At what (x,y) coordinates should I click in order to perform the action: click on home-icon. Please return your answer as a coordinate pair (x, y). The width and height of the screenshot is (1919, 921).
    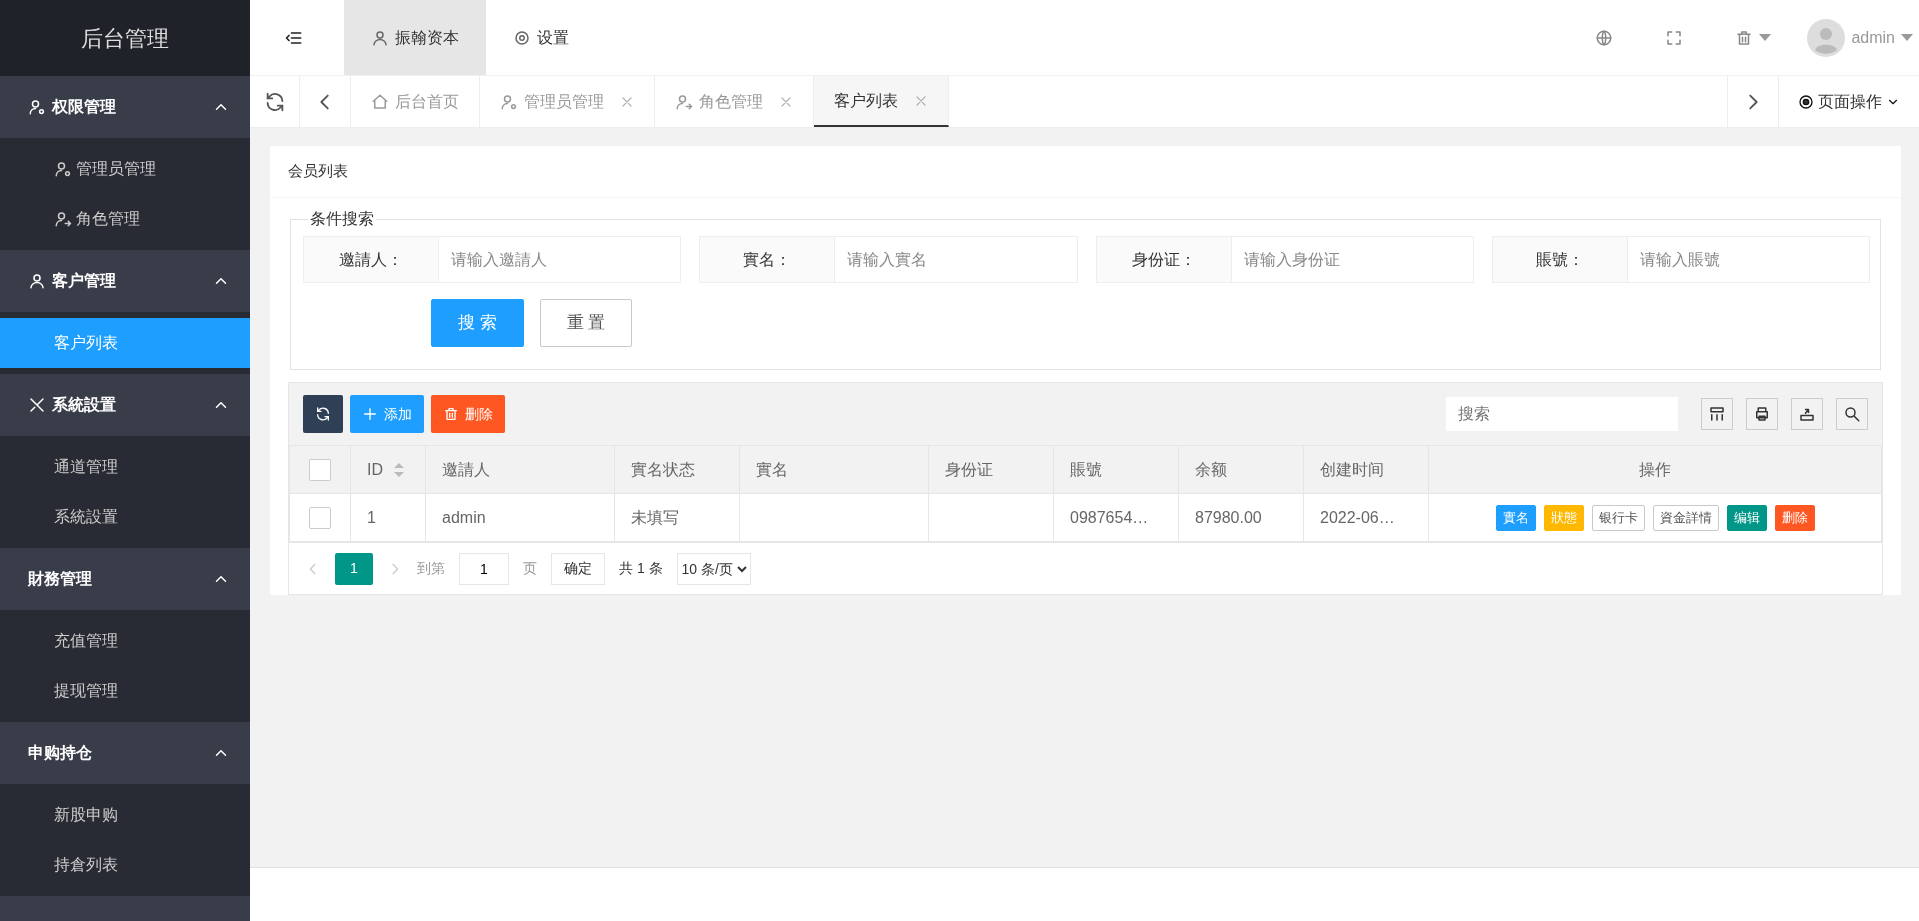
    Looking at the image, I should click on (380, 101).